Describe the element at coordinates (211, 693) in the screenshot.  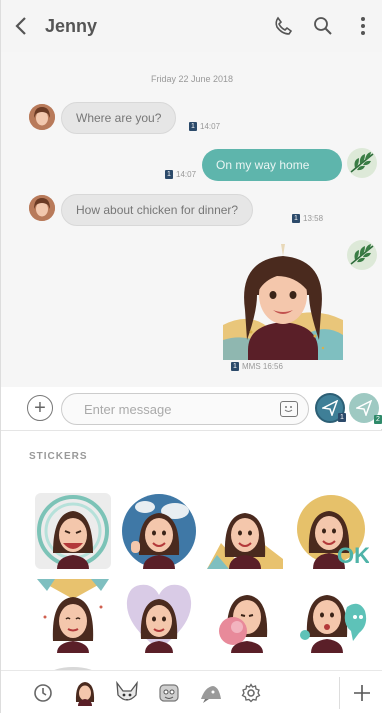
I see `fish-character-icon` at that location.